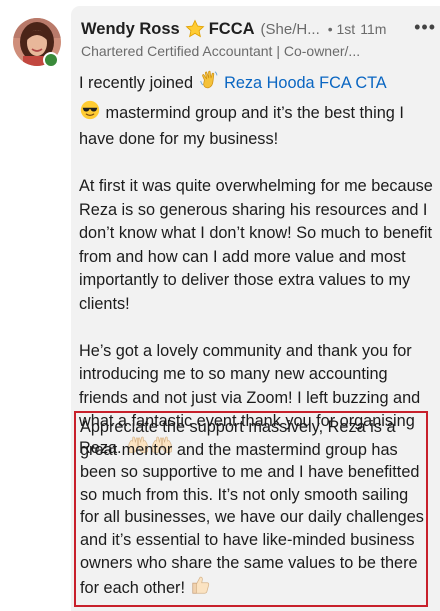  I want to click on star-emoji-icon, so click(195, 29).